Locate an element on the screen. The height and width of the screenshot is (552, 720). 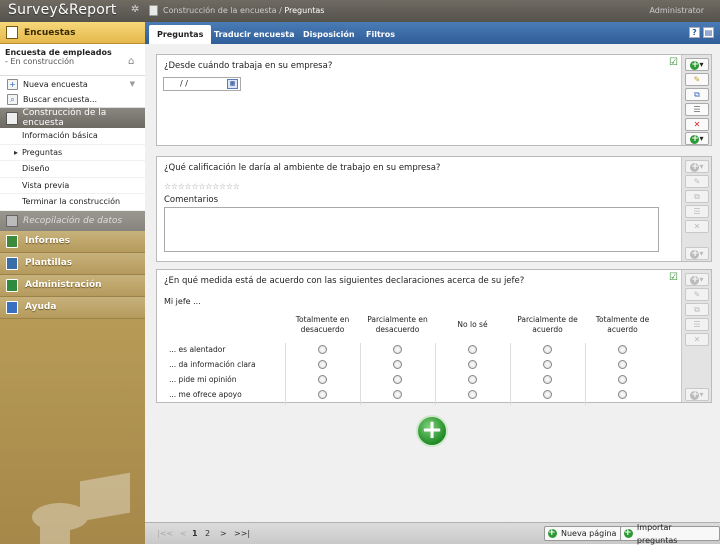
app-logo: Survey&Report is located at coordinates (62, 10).